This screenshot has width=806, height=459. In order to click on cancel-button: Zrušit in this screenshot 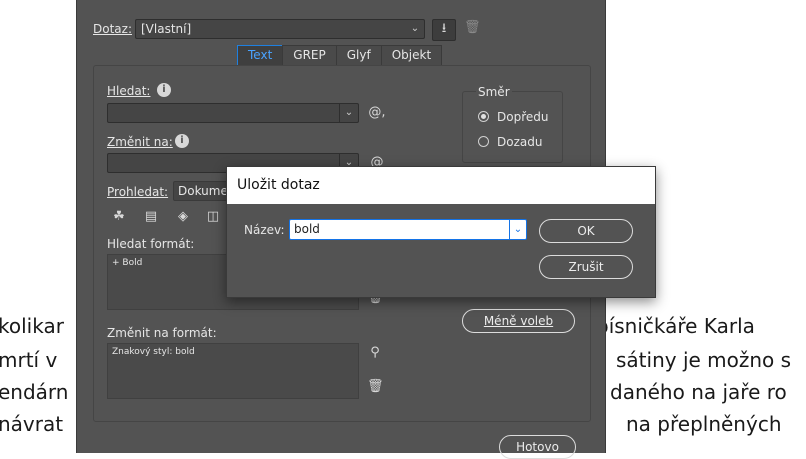, I will do `click(586, 267)`.